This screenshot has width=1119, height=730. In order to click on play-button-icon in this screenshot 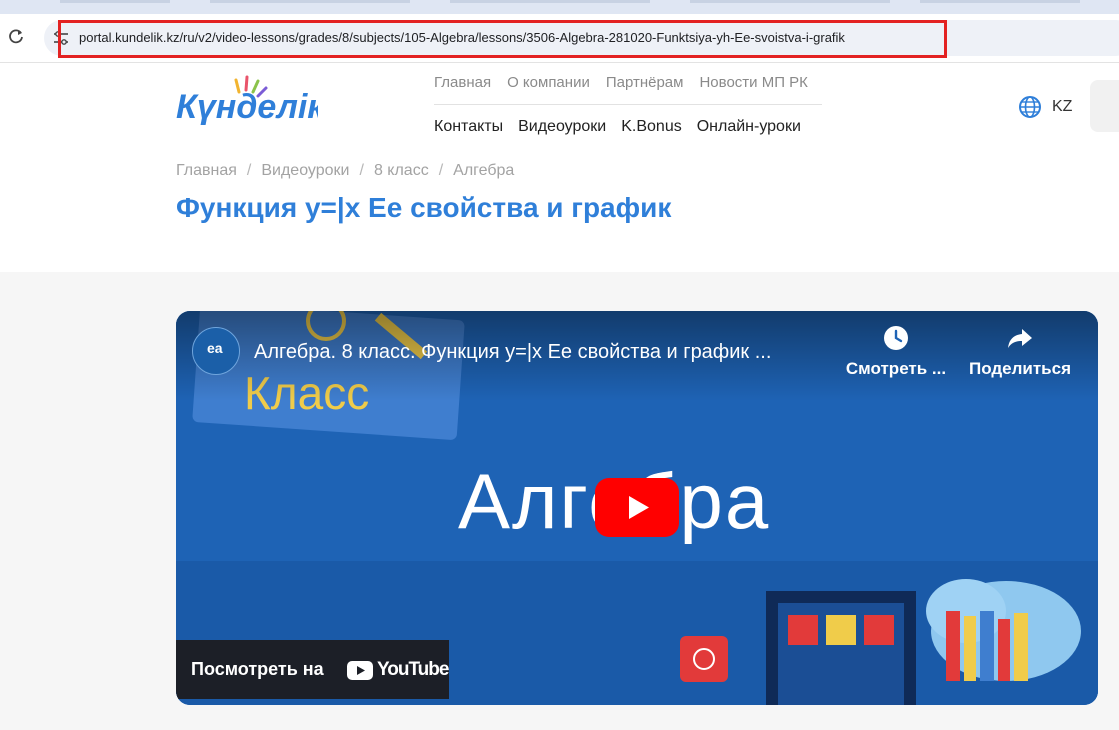, I will do `click(637, 507)`.